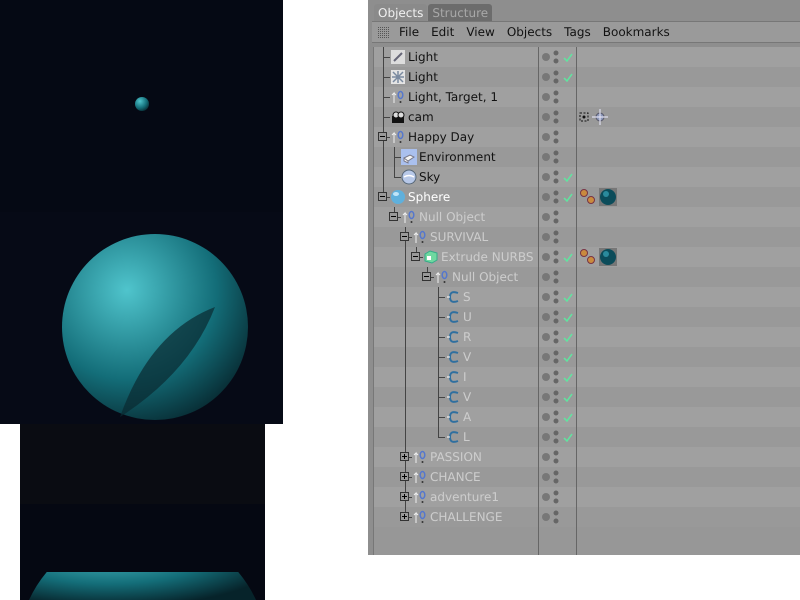  Describe the element at coordinates (442, 32) in the screenshot. I see `menu-item: Edit` at that location.